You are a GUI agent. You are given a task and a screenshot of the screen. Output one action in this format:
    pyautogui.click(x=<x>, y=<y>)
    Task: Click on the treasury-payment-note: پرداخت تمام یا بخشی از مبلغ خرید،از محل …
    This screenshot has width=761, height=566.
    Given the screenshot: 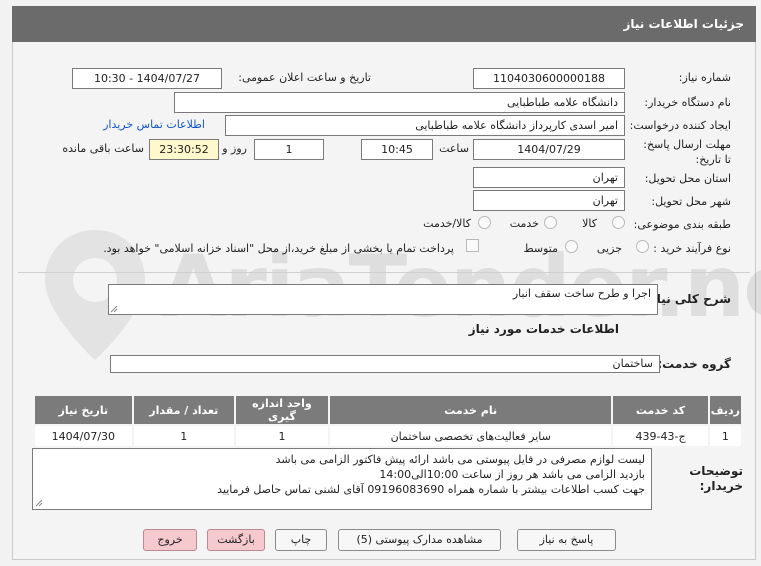 What is the action you would take?
    pyautogui.click(x=278, y=248)
    